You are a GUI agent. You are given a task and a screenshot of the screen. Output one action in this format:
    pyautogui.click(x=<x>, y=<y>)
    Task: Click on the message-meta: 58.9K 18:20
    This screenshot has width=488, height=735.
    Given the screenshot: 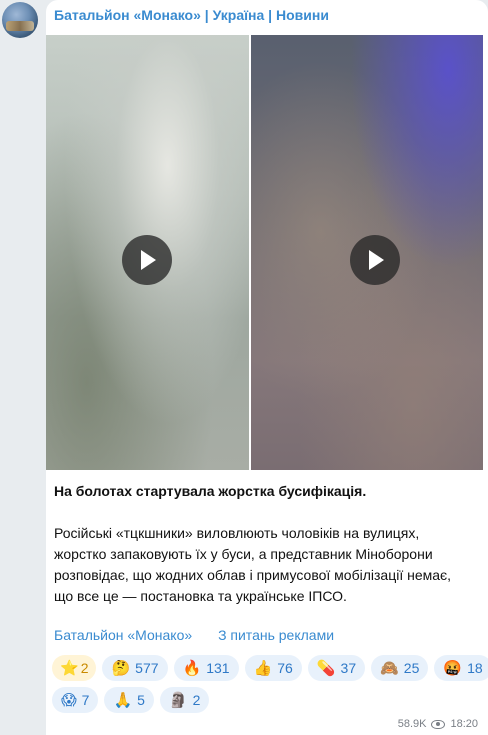 What is the action you would take?
    pyautogui.click(x=438, y=724)
    